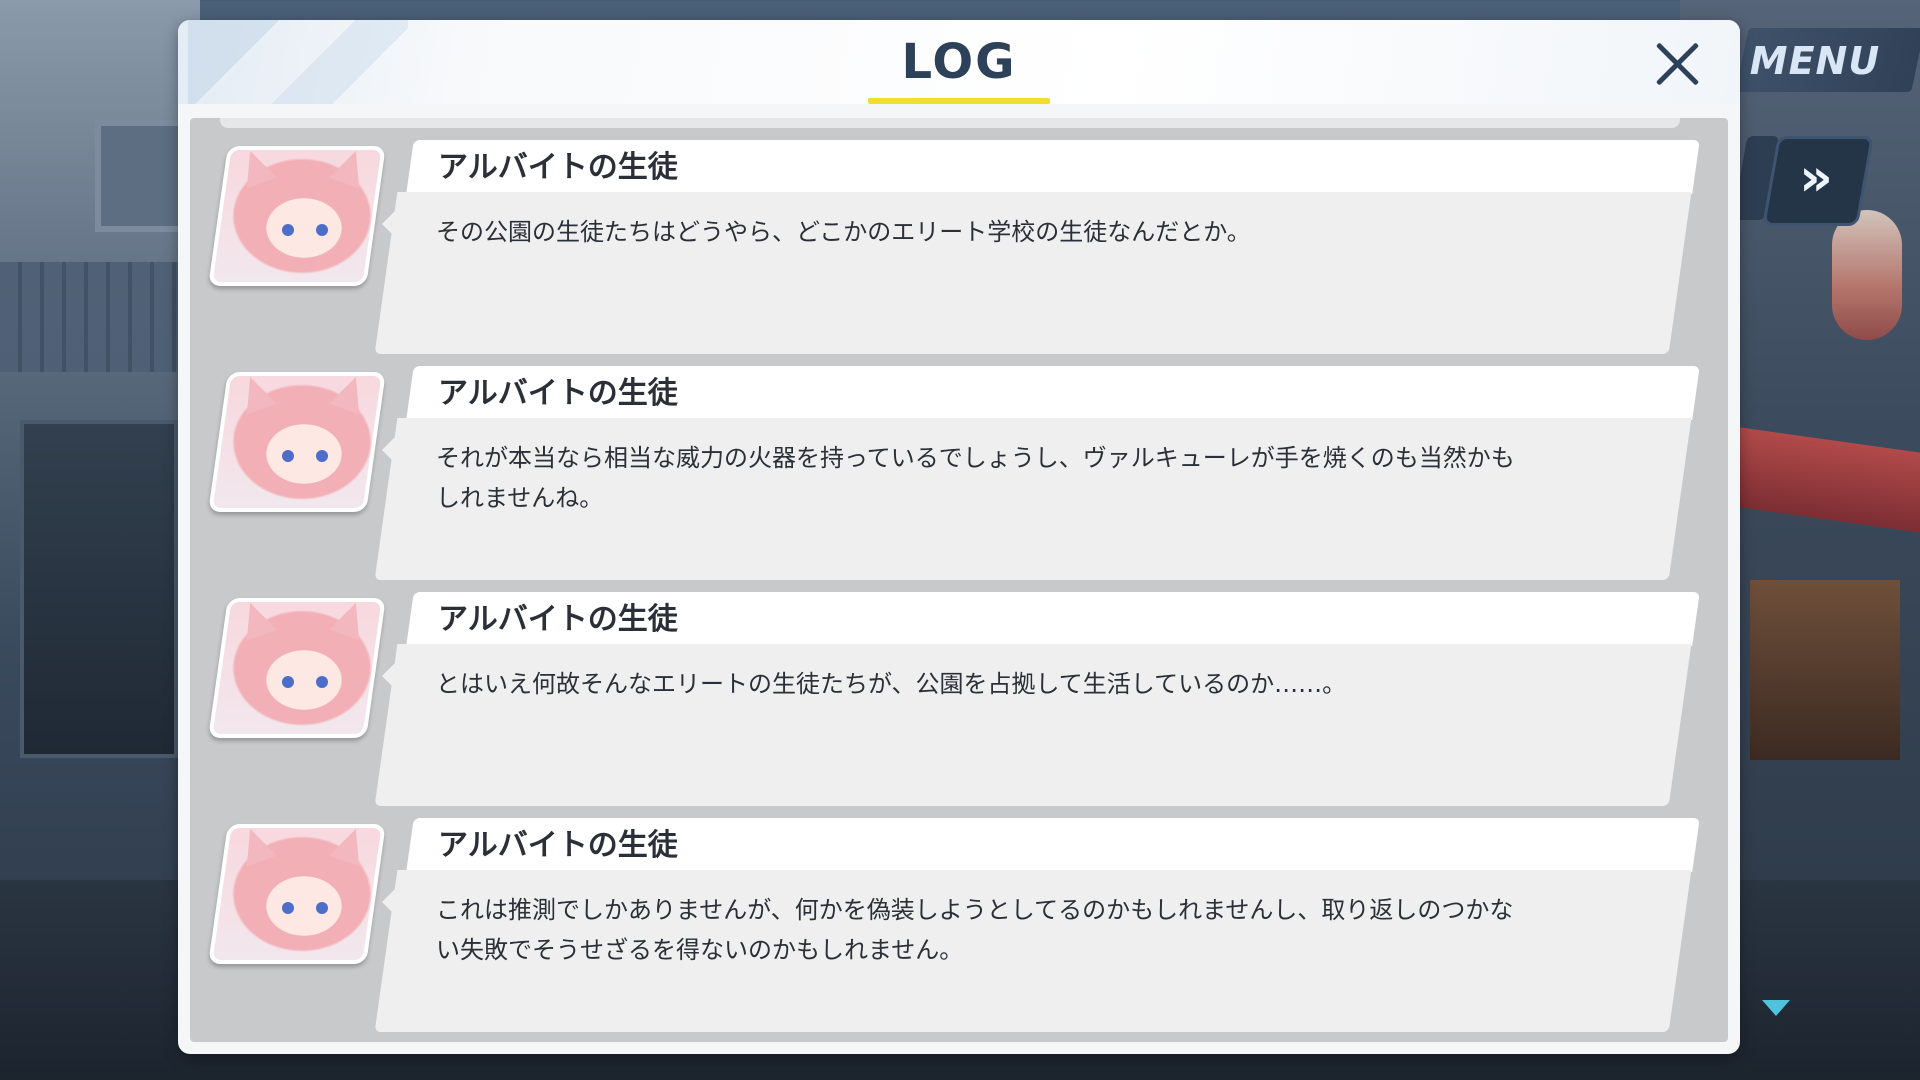 This screenshot has width=1920, height=1080. I want to click on log-header: LOG, so click(959, 62).